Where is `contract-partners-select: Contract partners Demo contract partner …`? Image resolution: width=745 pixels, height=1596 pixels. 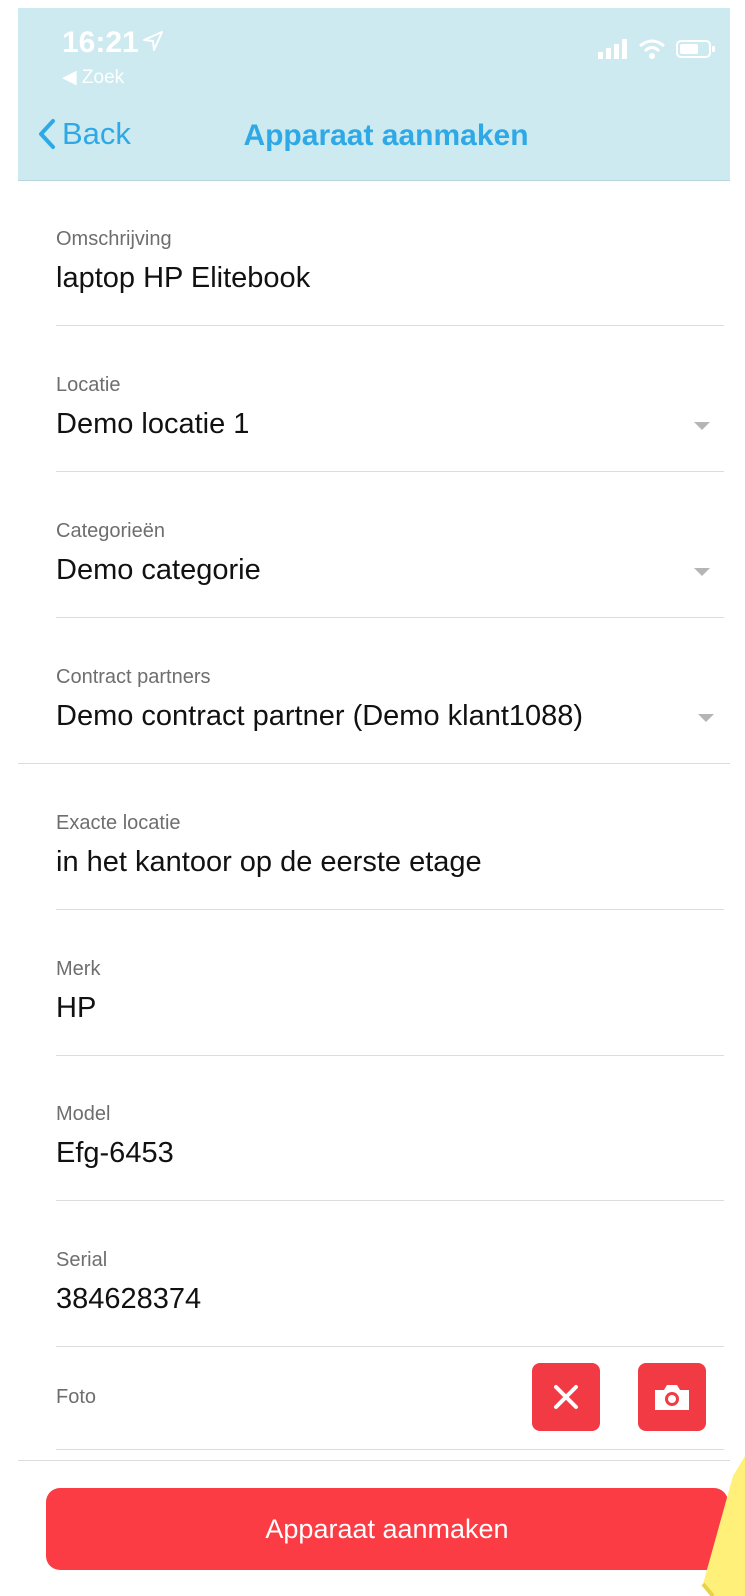 contract-partners-select: Contract partners Demo contract partner … is located at coordinates (374, 715).